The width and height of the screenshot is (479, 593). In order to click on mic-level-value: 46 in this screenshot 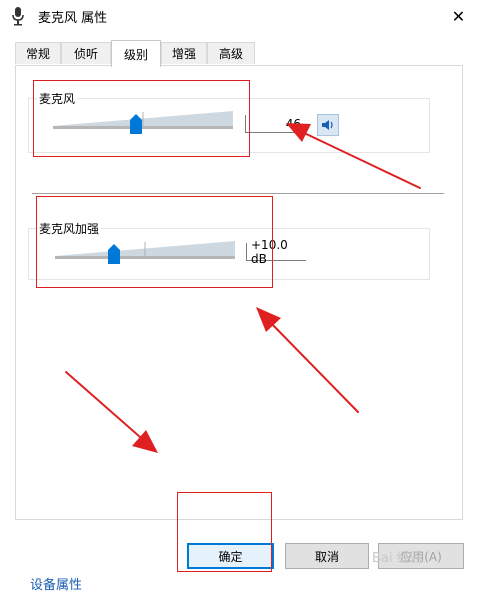, I will do `click(275, 124)`.